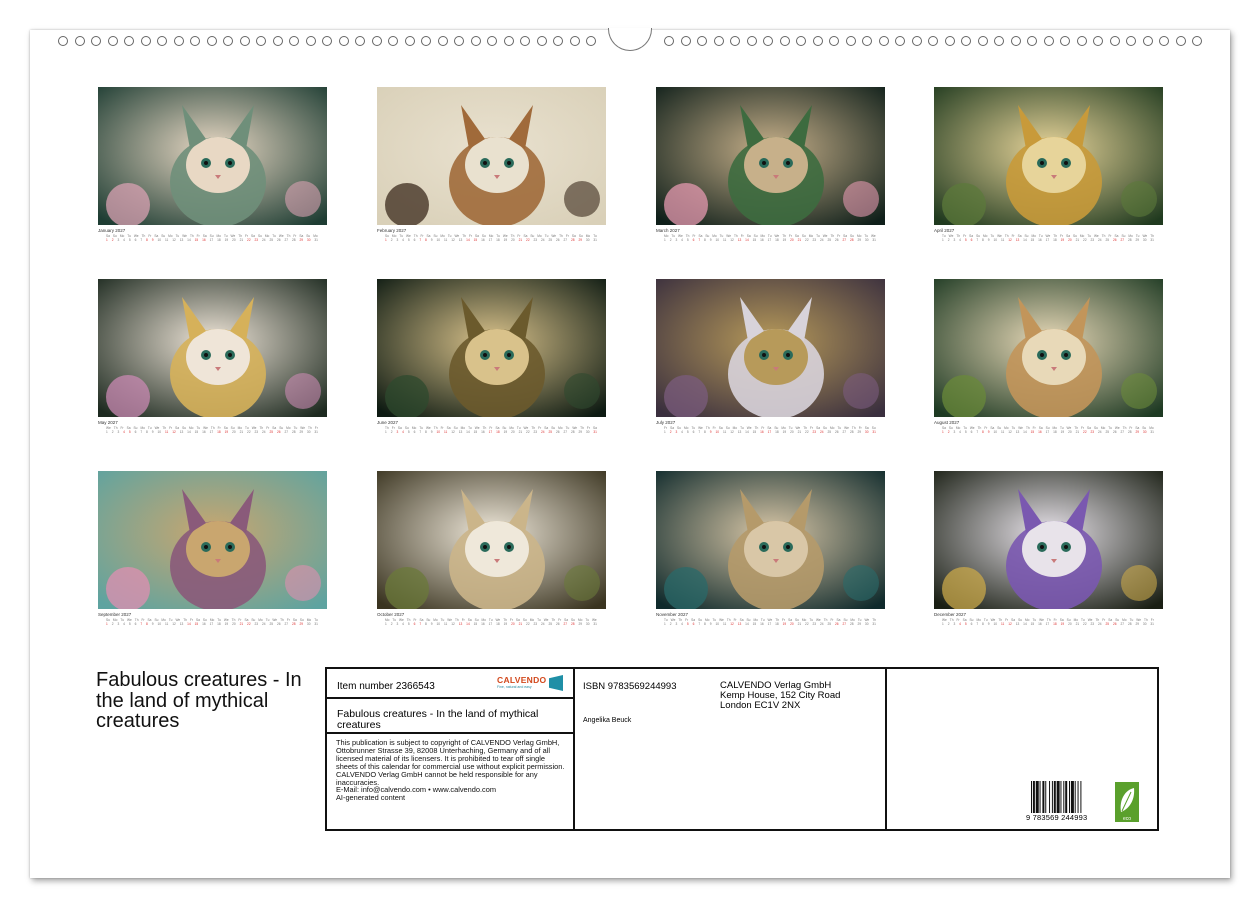 The width and height of the screenshot is (1260, 908). What do you see at coordinates (1057, 817) in the screenshot?
I see `barcode-digits: 9 783569 244993` at bounding box center [1057, 817].